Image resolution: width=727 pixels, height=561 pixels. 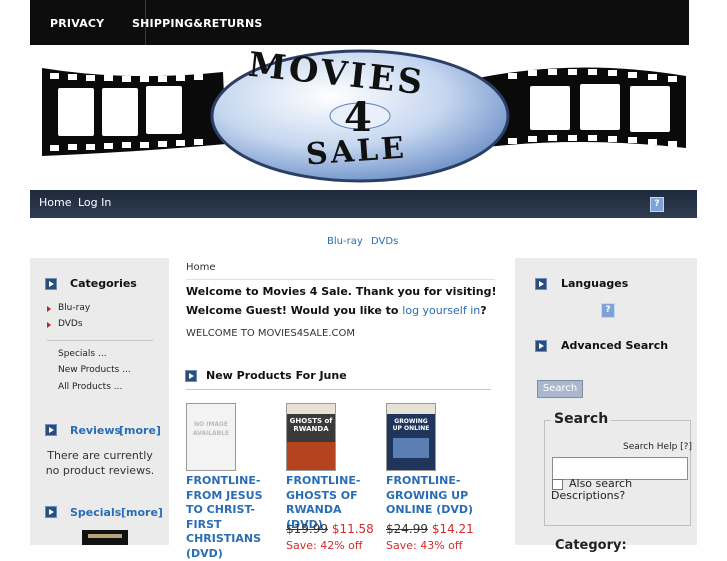 I want to click on led-zeppelin-cover-icon, so click(x=105, y=536).